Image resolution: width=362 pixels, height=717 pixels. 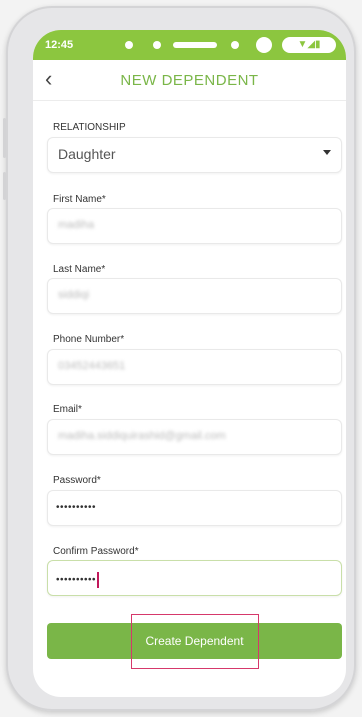 What do you see at coordinates (59, 45) in the screenshot?
I see `status-time: 12:45` at bounding box center [59, 45].